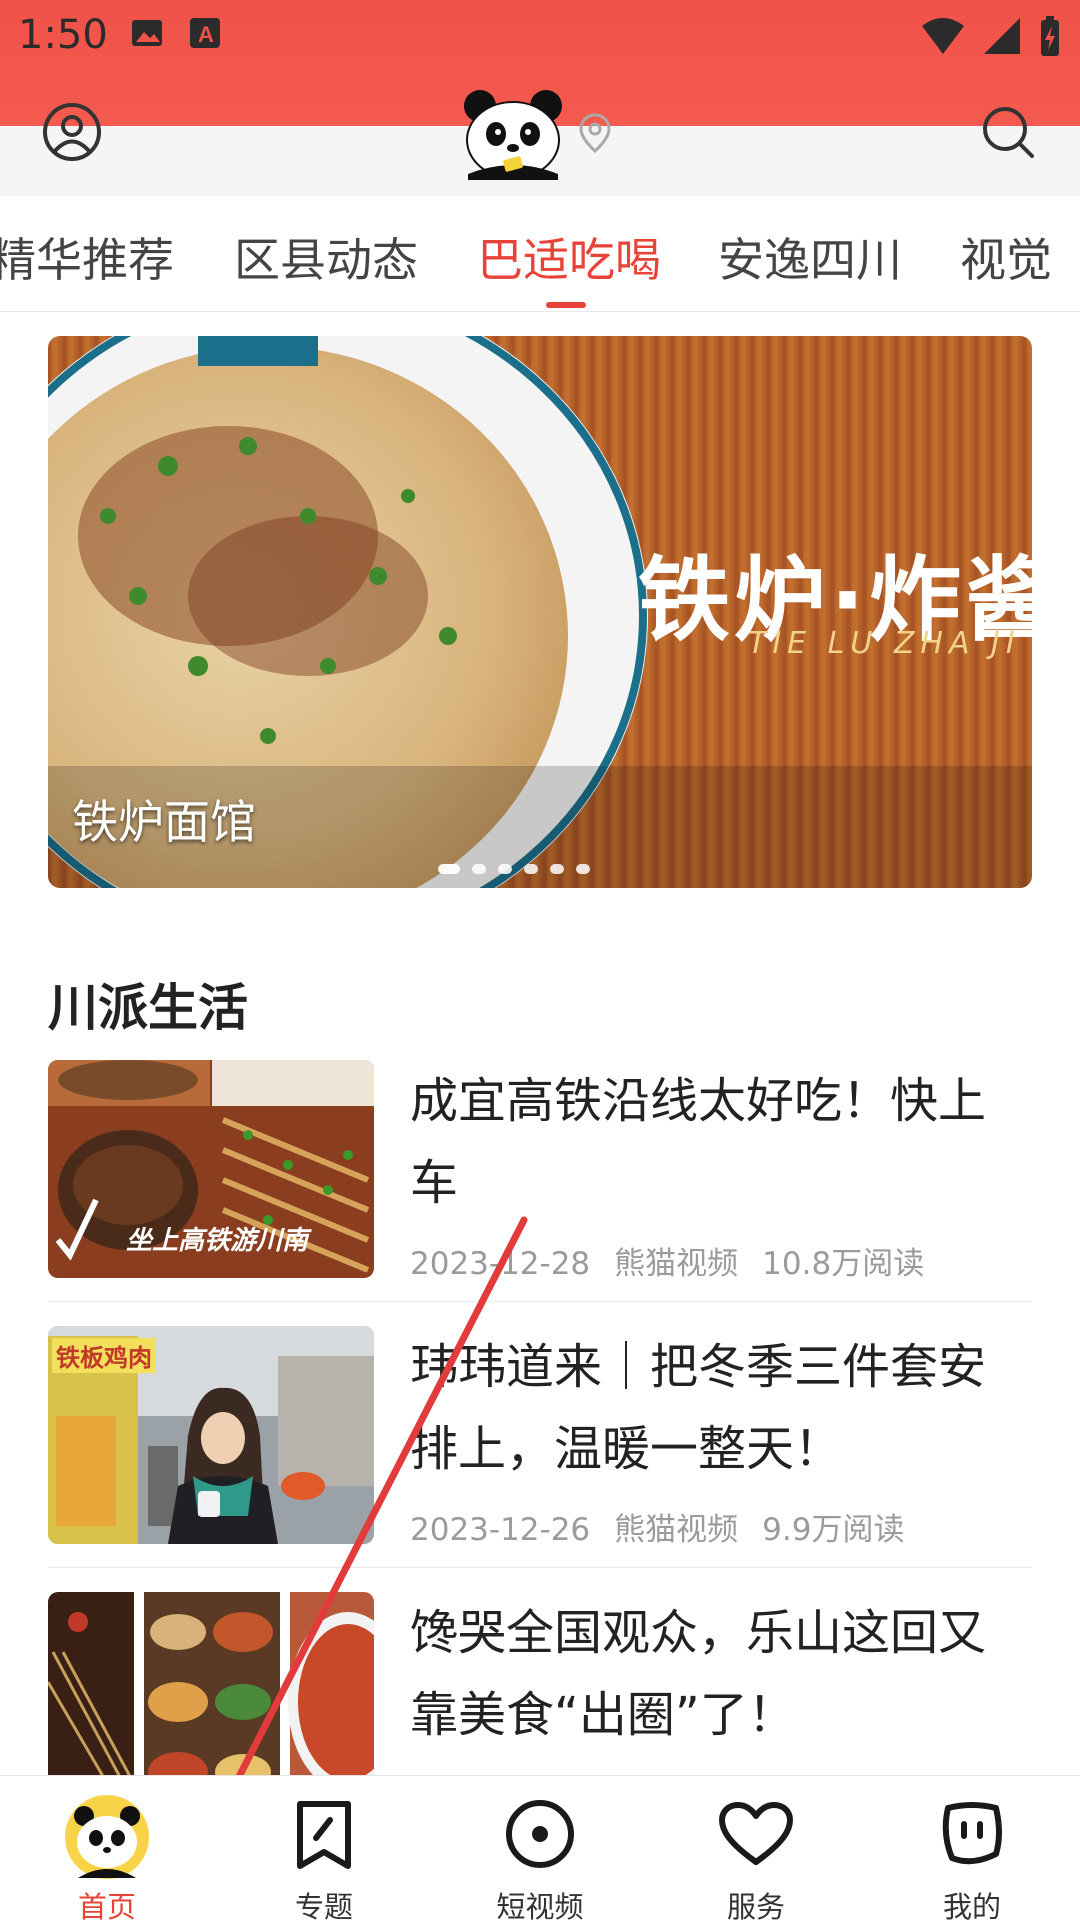 The width and height of the screenshot is (1080, 1926). What do you see at coordinates (843, 1264) in the screenshot?
I see `news-reads: 10.8万阅读` at bounding box center [843, 1264].